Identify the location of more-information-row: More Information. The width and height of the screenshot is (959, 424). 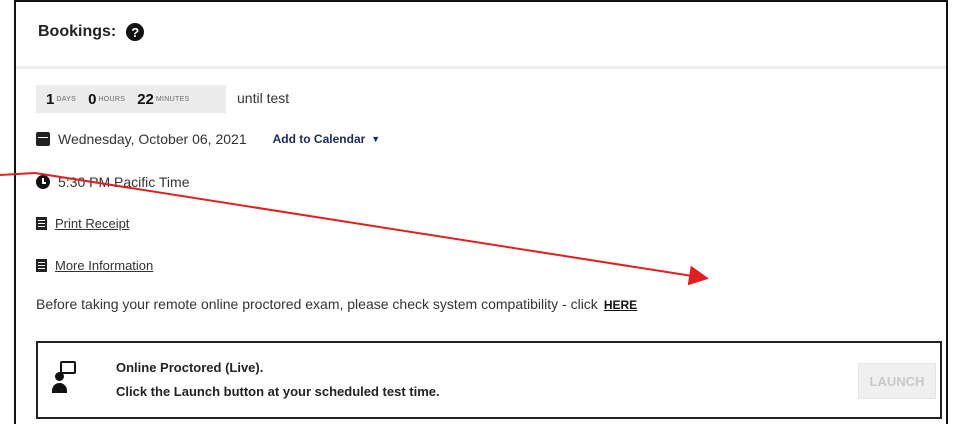
(94, 265).